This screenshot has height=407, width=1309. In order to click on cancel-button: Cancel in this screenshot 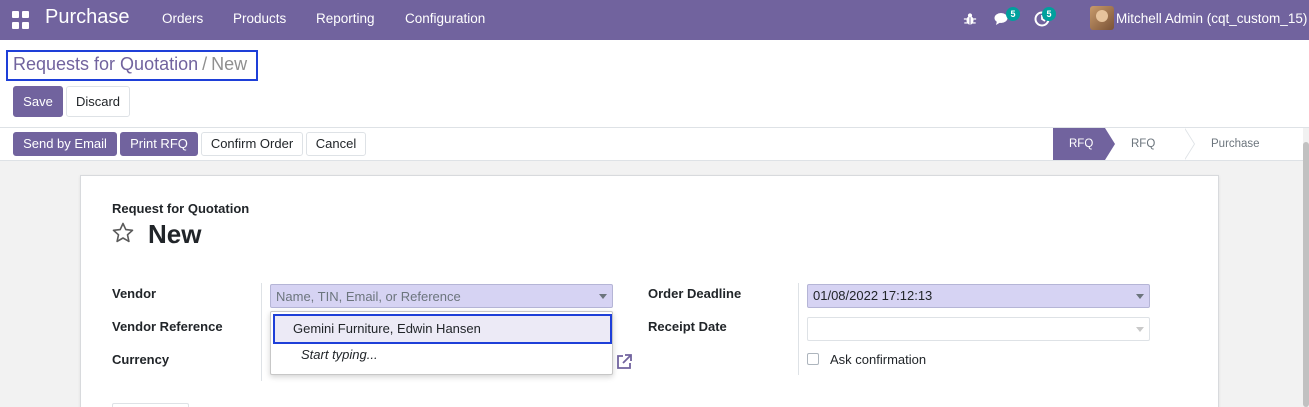, I will do `click(336, 144)`.